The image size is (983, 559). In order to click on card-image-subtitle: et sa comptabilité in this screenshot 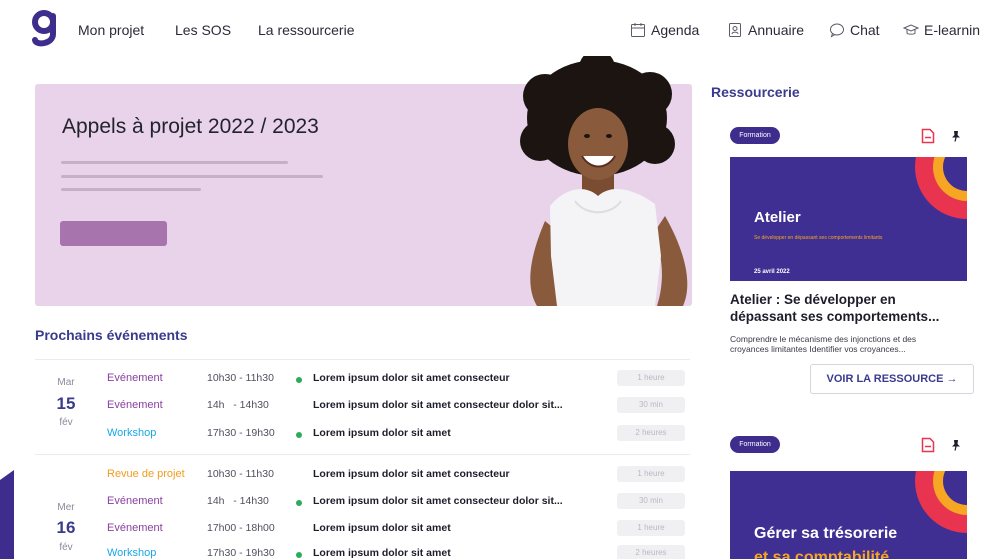, I will do `click(822, 554)`.